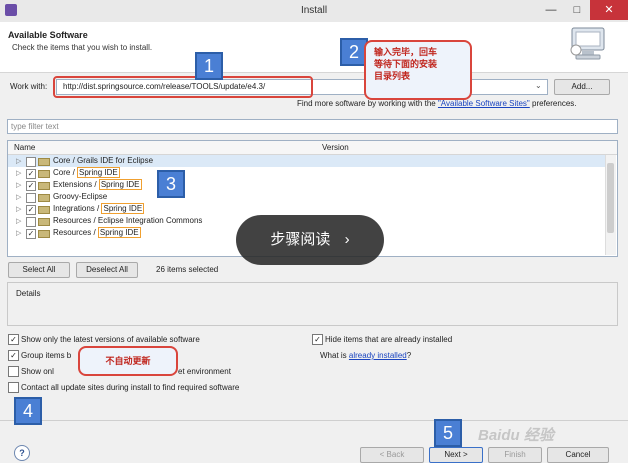 The width and height of the screenshot is (628, 463). I want to click on window-title: Install, so click(314, 10).